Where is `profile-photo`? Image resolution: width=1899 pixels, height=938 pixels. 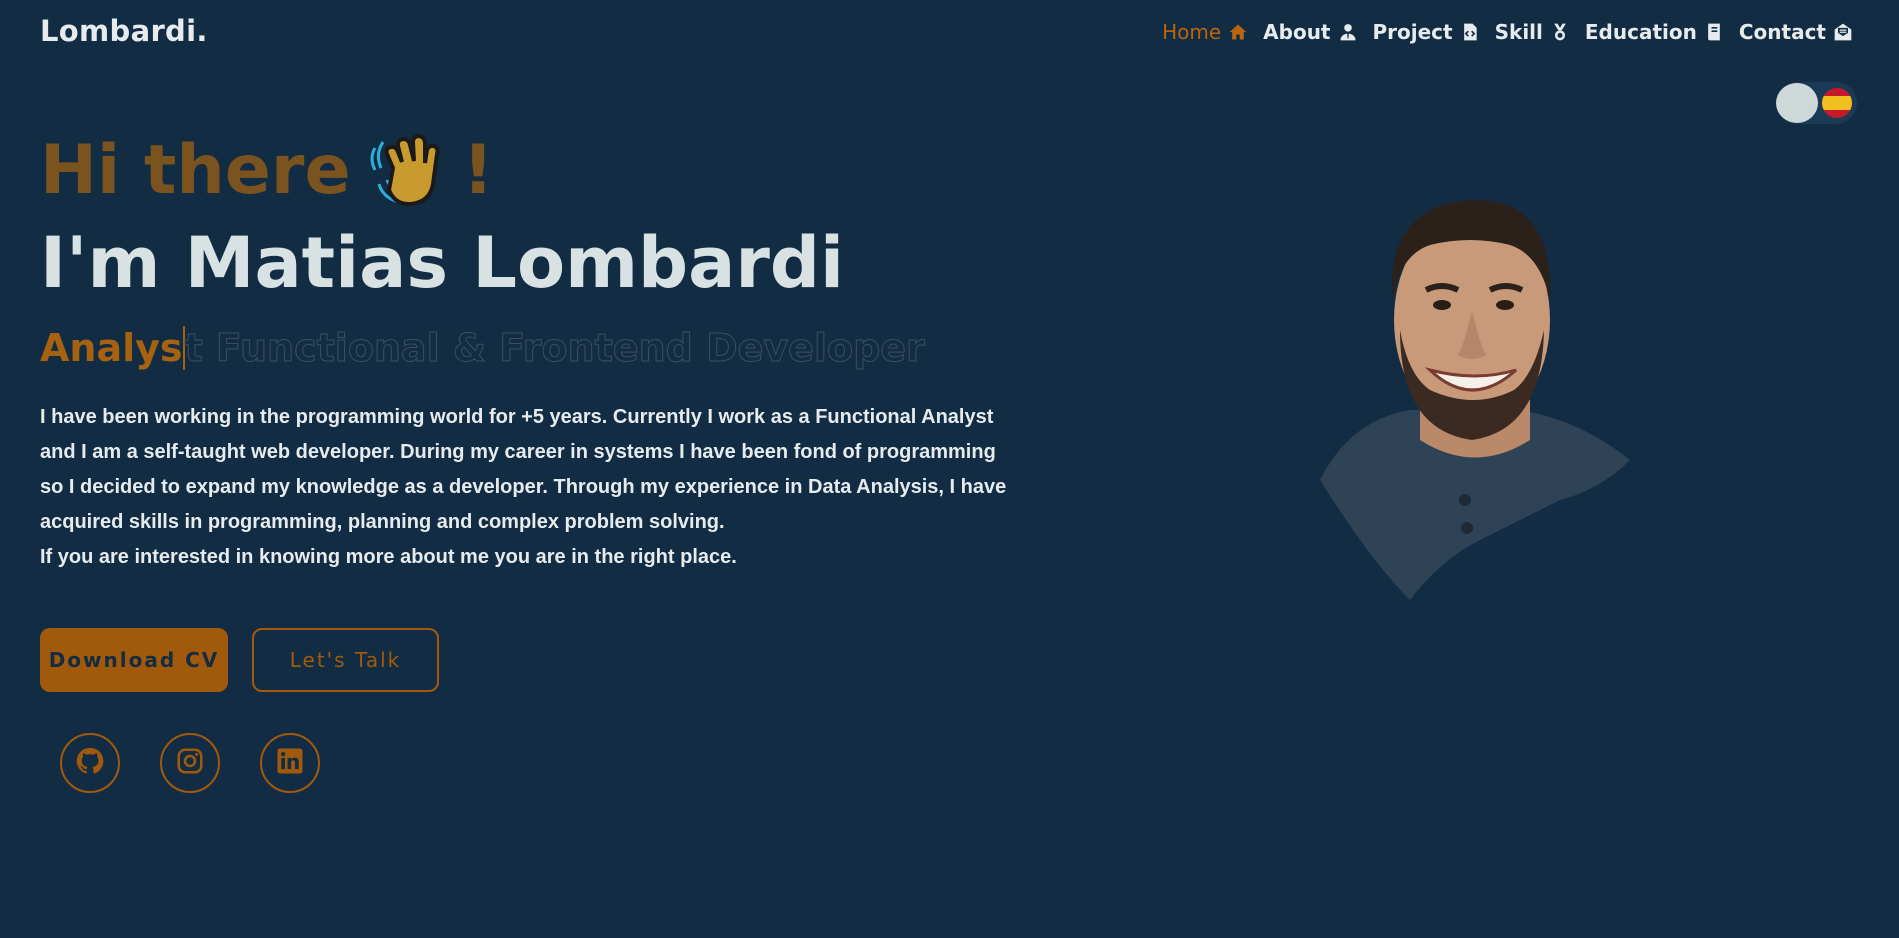
profile-photo is located at coordinates (1470, 375).